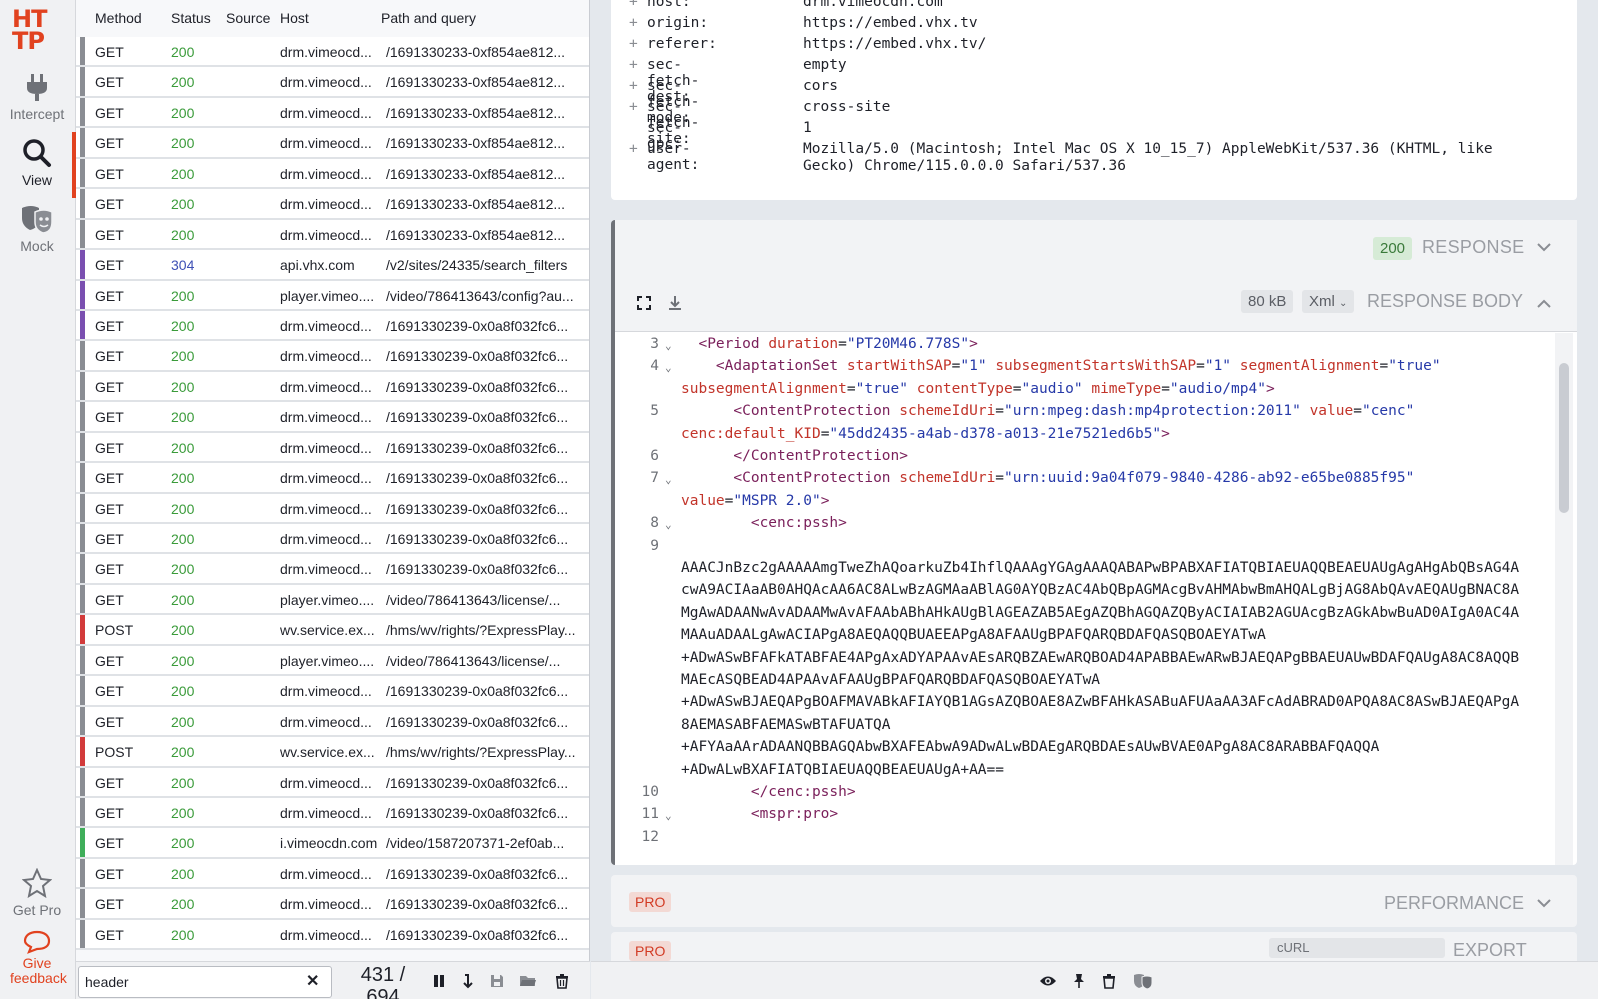 Image resolution: width=1598 pixels, height=999 pixels. What do you see at coordinates (1564, 599) in the screenshot?
I see `editor-scrollbar` at bounding box center [1564, 599].